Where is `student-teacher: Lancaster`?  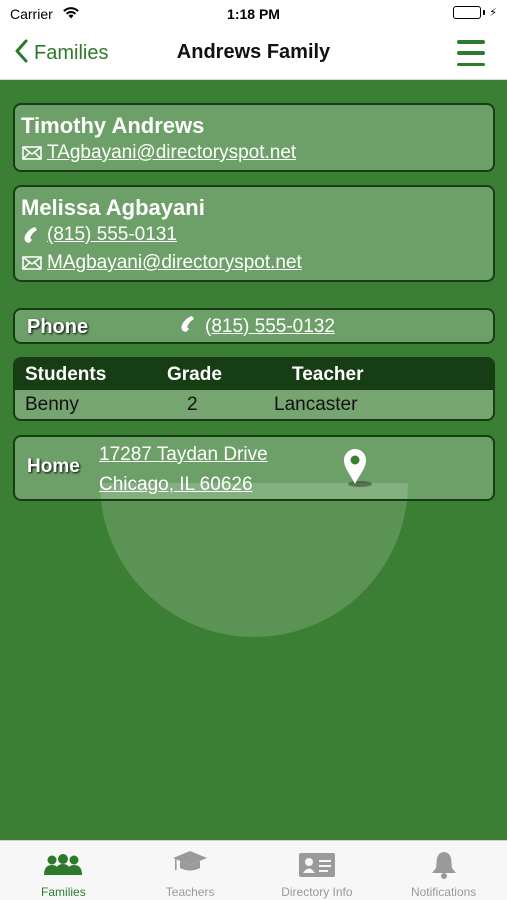
student-teacher: Lancaster is located at coordinates (316, 404).